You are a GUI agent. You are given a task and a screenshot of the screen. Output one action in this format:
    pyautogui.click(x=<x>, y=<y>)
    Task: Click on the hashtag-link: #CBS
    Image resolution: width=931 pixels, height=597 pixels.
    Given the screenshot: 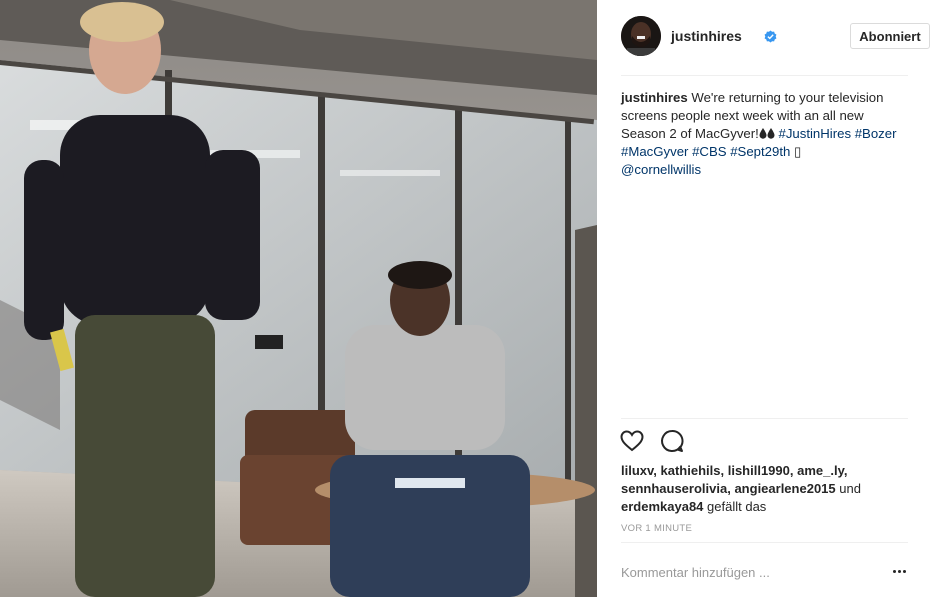 What is the action you would take?
    pyautogui.click(x=709, y=151)
    